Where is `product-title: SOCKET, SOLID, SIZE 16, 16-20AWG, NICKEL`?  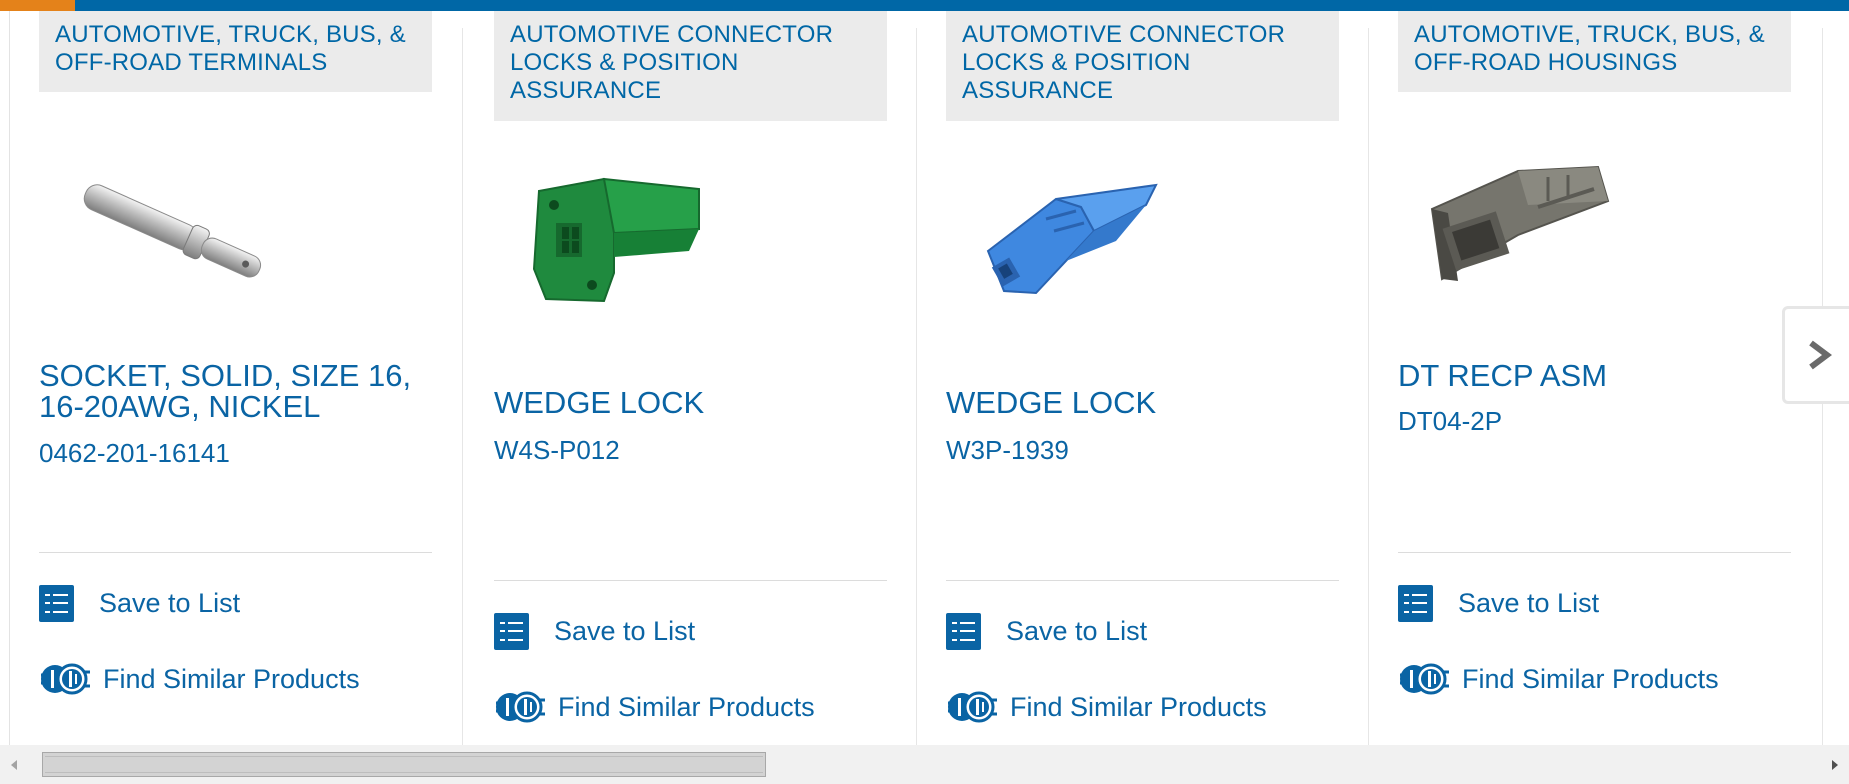
product-title: SOCKET, SOLID, SIZE 16, 16-20AWG, NICKEL is located at coordinates (235, 391).